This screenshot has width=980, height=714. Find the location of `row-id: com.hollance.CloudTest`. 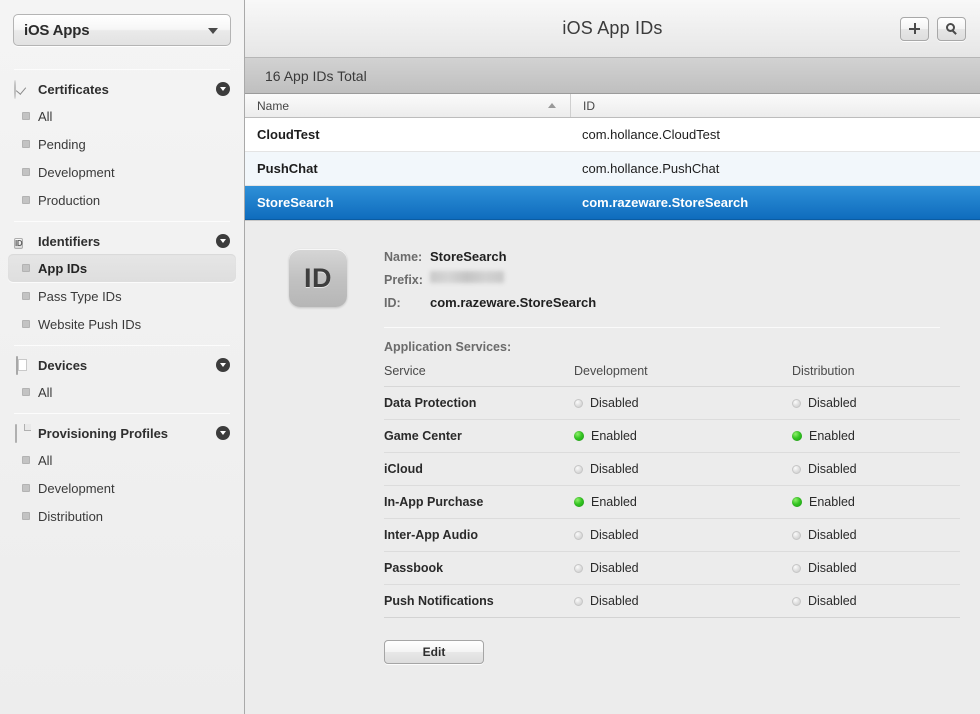

row-id: com.hollance.CloudTest is located at coordinates (651, 134).